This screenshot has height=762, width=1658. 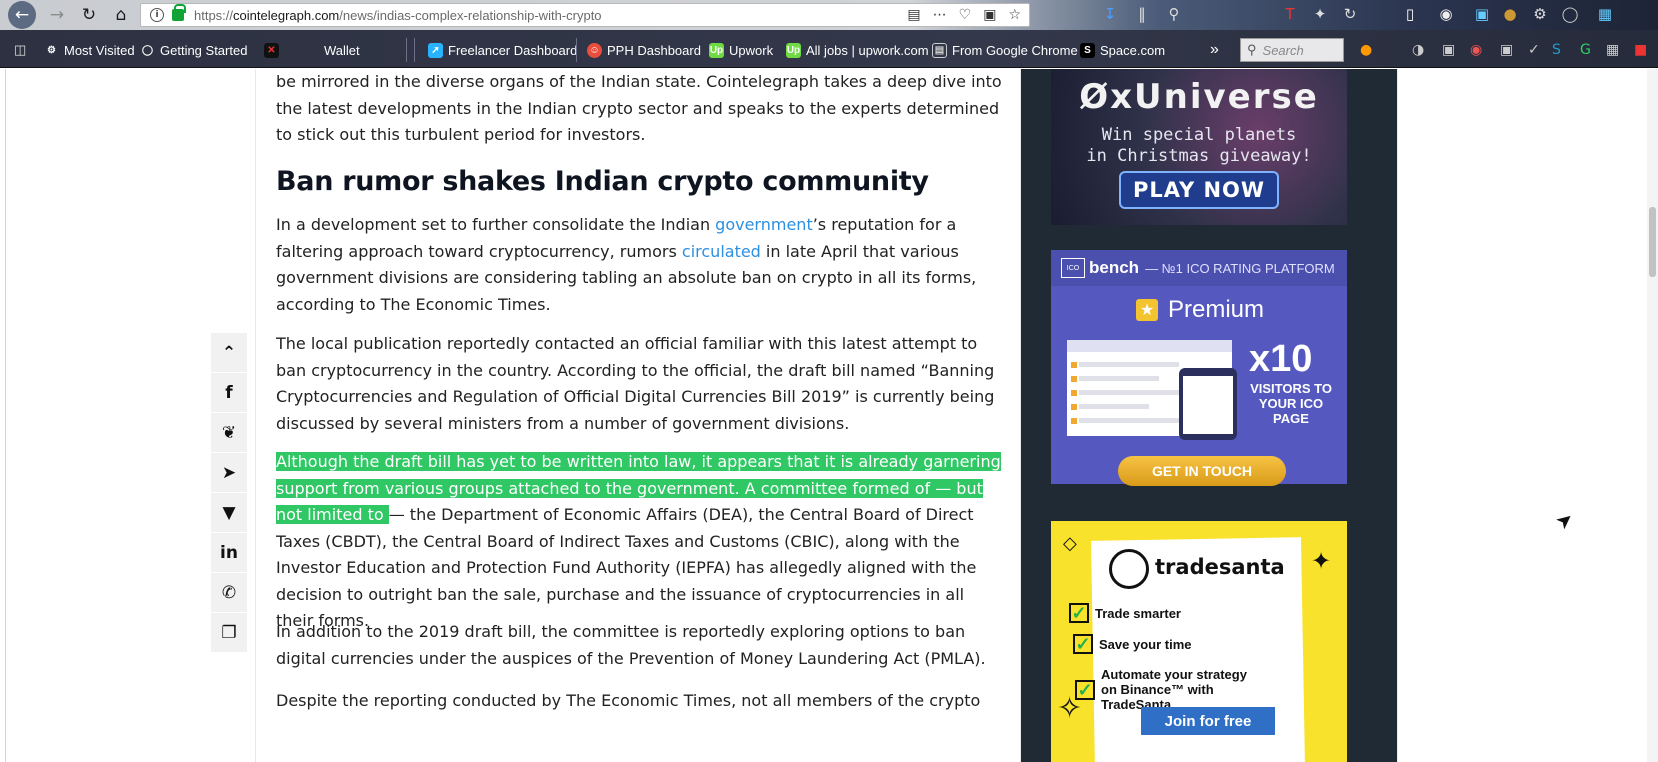 What do you see at coordinates (721, 251) in the screenshot?
I see `circulated-link: circulated` at bounding box center [721, 251].